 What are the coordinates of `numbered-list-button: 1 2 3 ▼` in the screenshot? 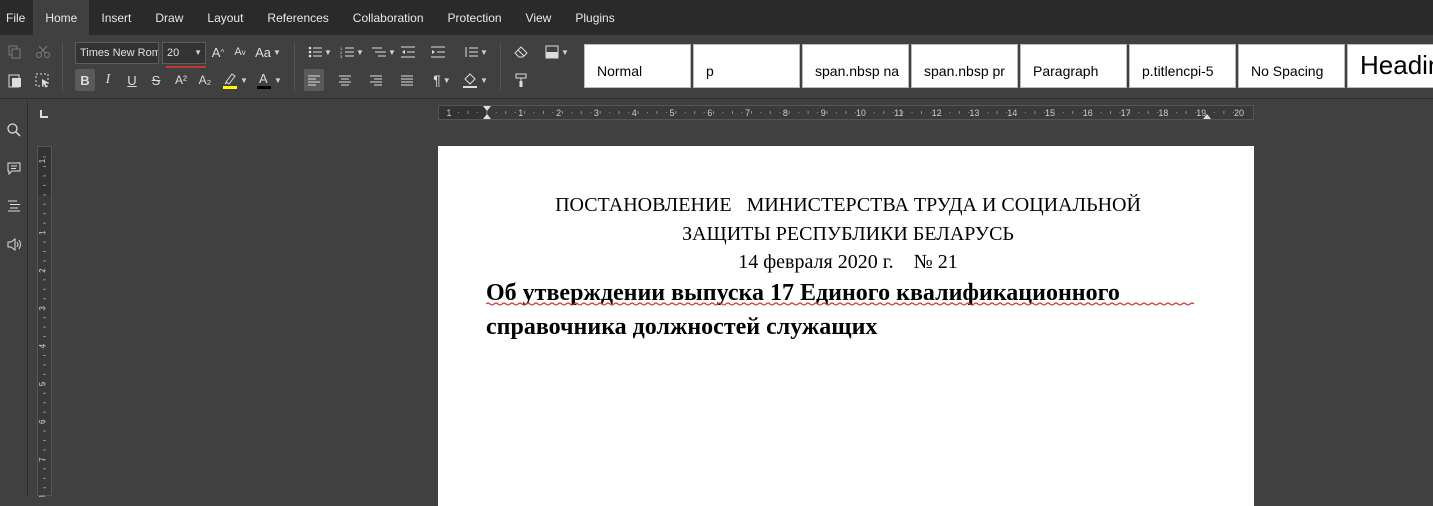 It's located at (352, 52).